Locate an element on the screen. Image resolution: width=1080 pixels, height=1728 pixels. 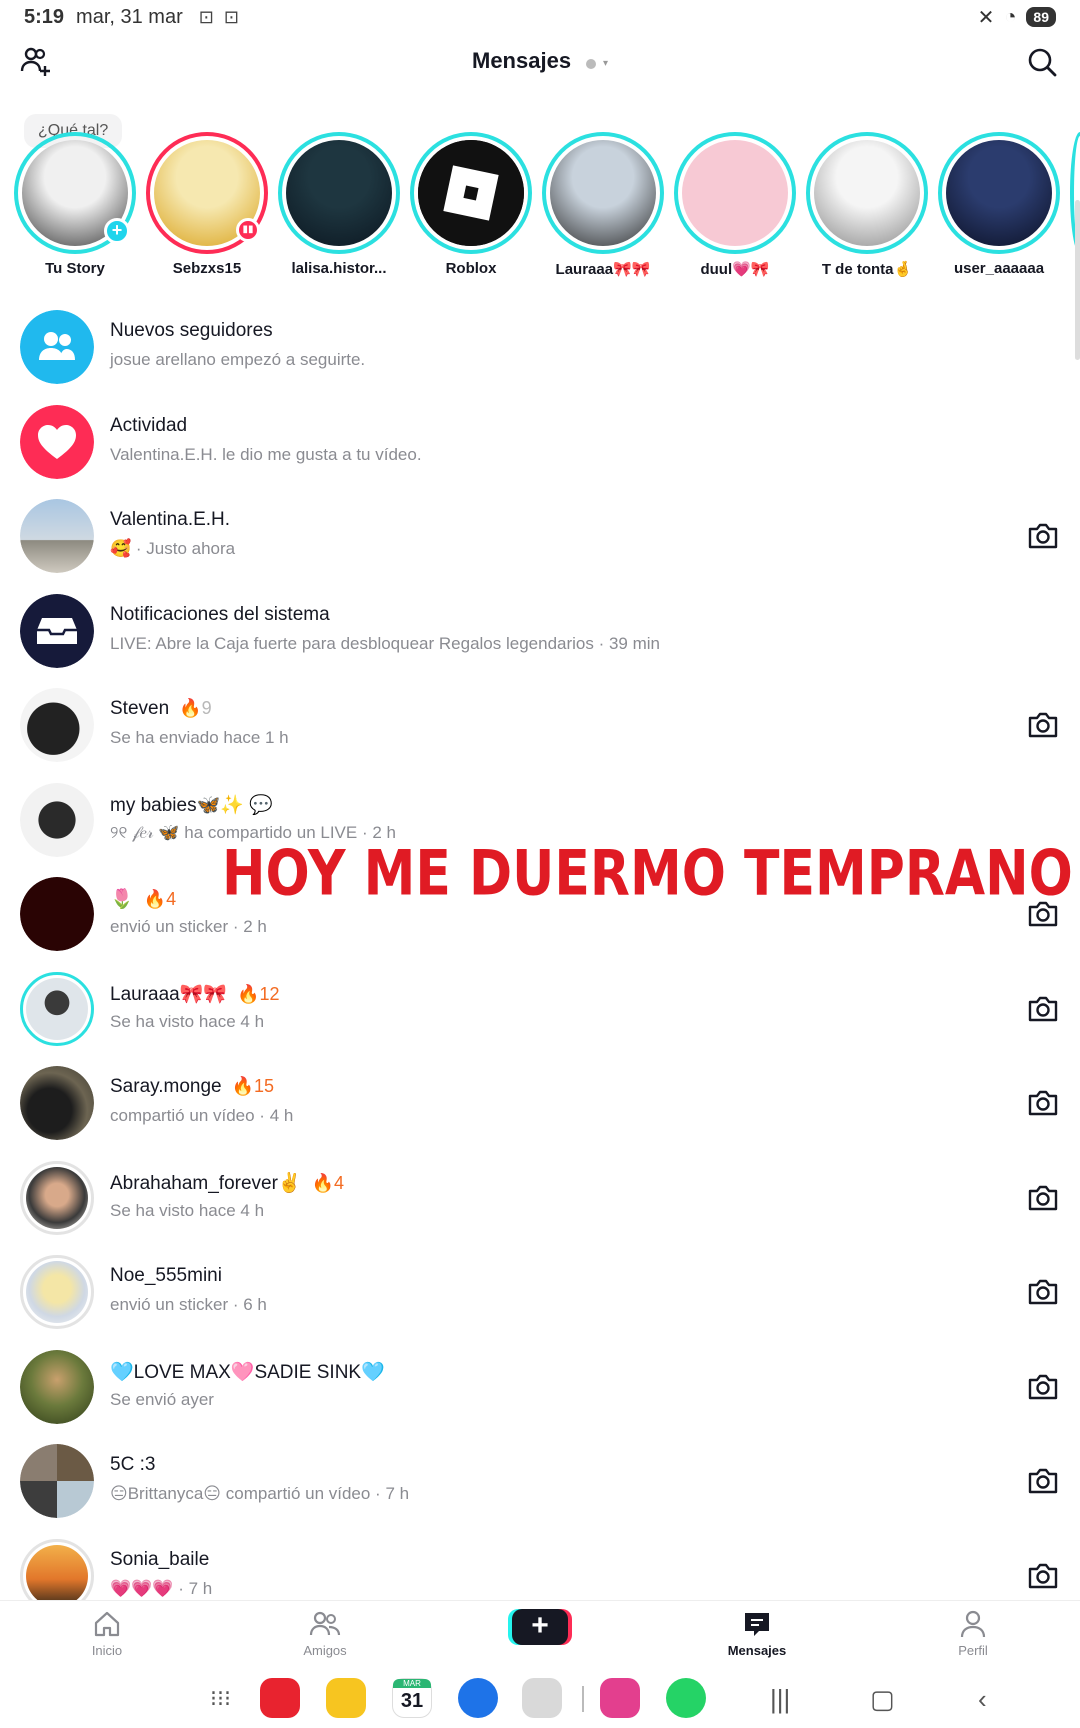
app-drawer-icon: ⁝⁝⁝ is located at coordinates (220, 1699).